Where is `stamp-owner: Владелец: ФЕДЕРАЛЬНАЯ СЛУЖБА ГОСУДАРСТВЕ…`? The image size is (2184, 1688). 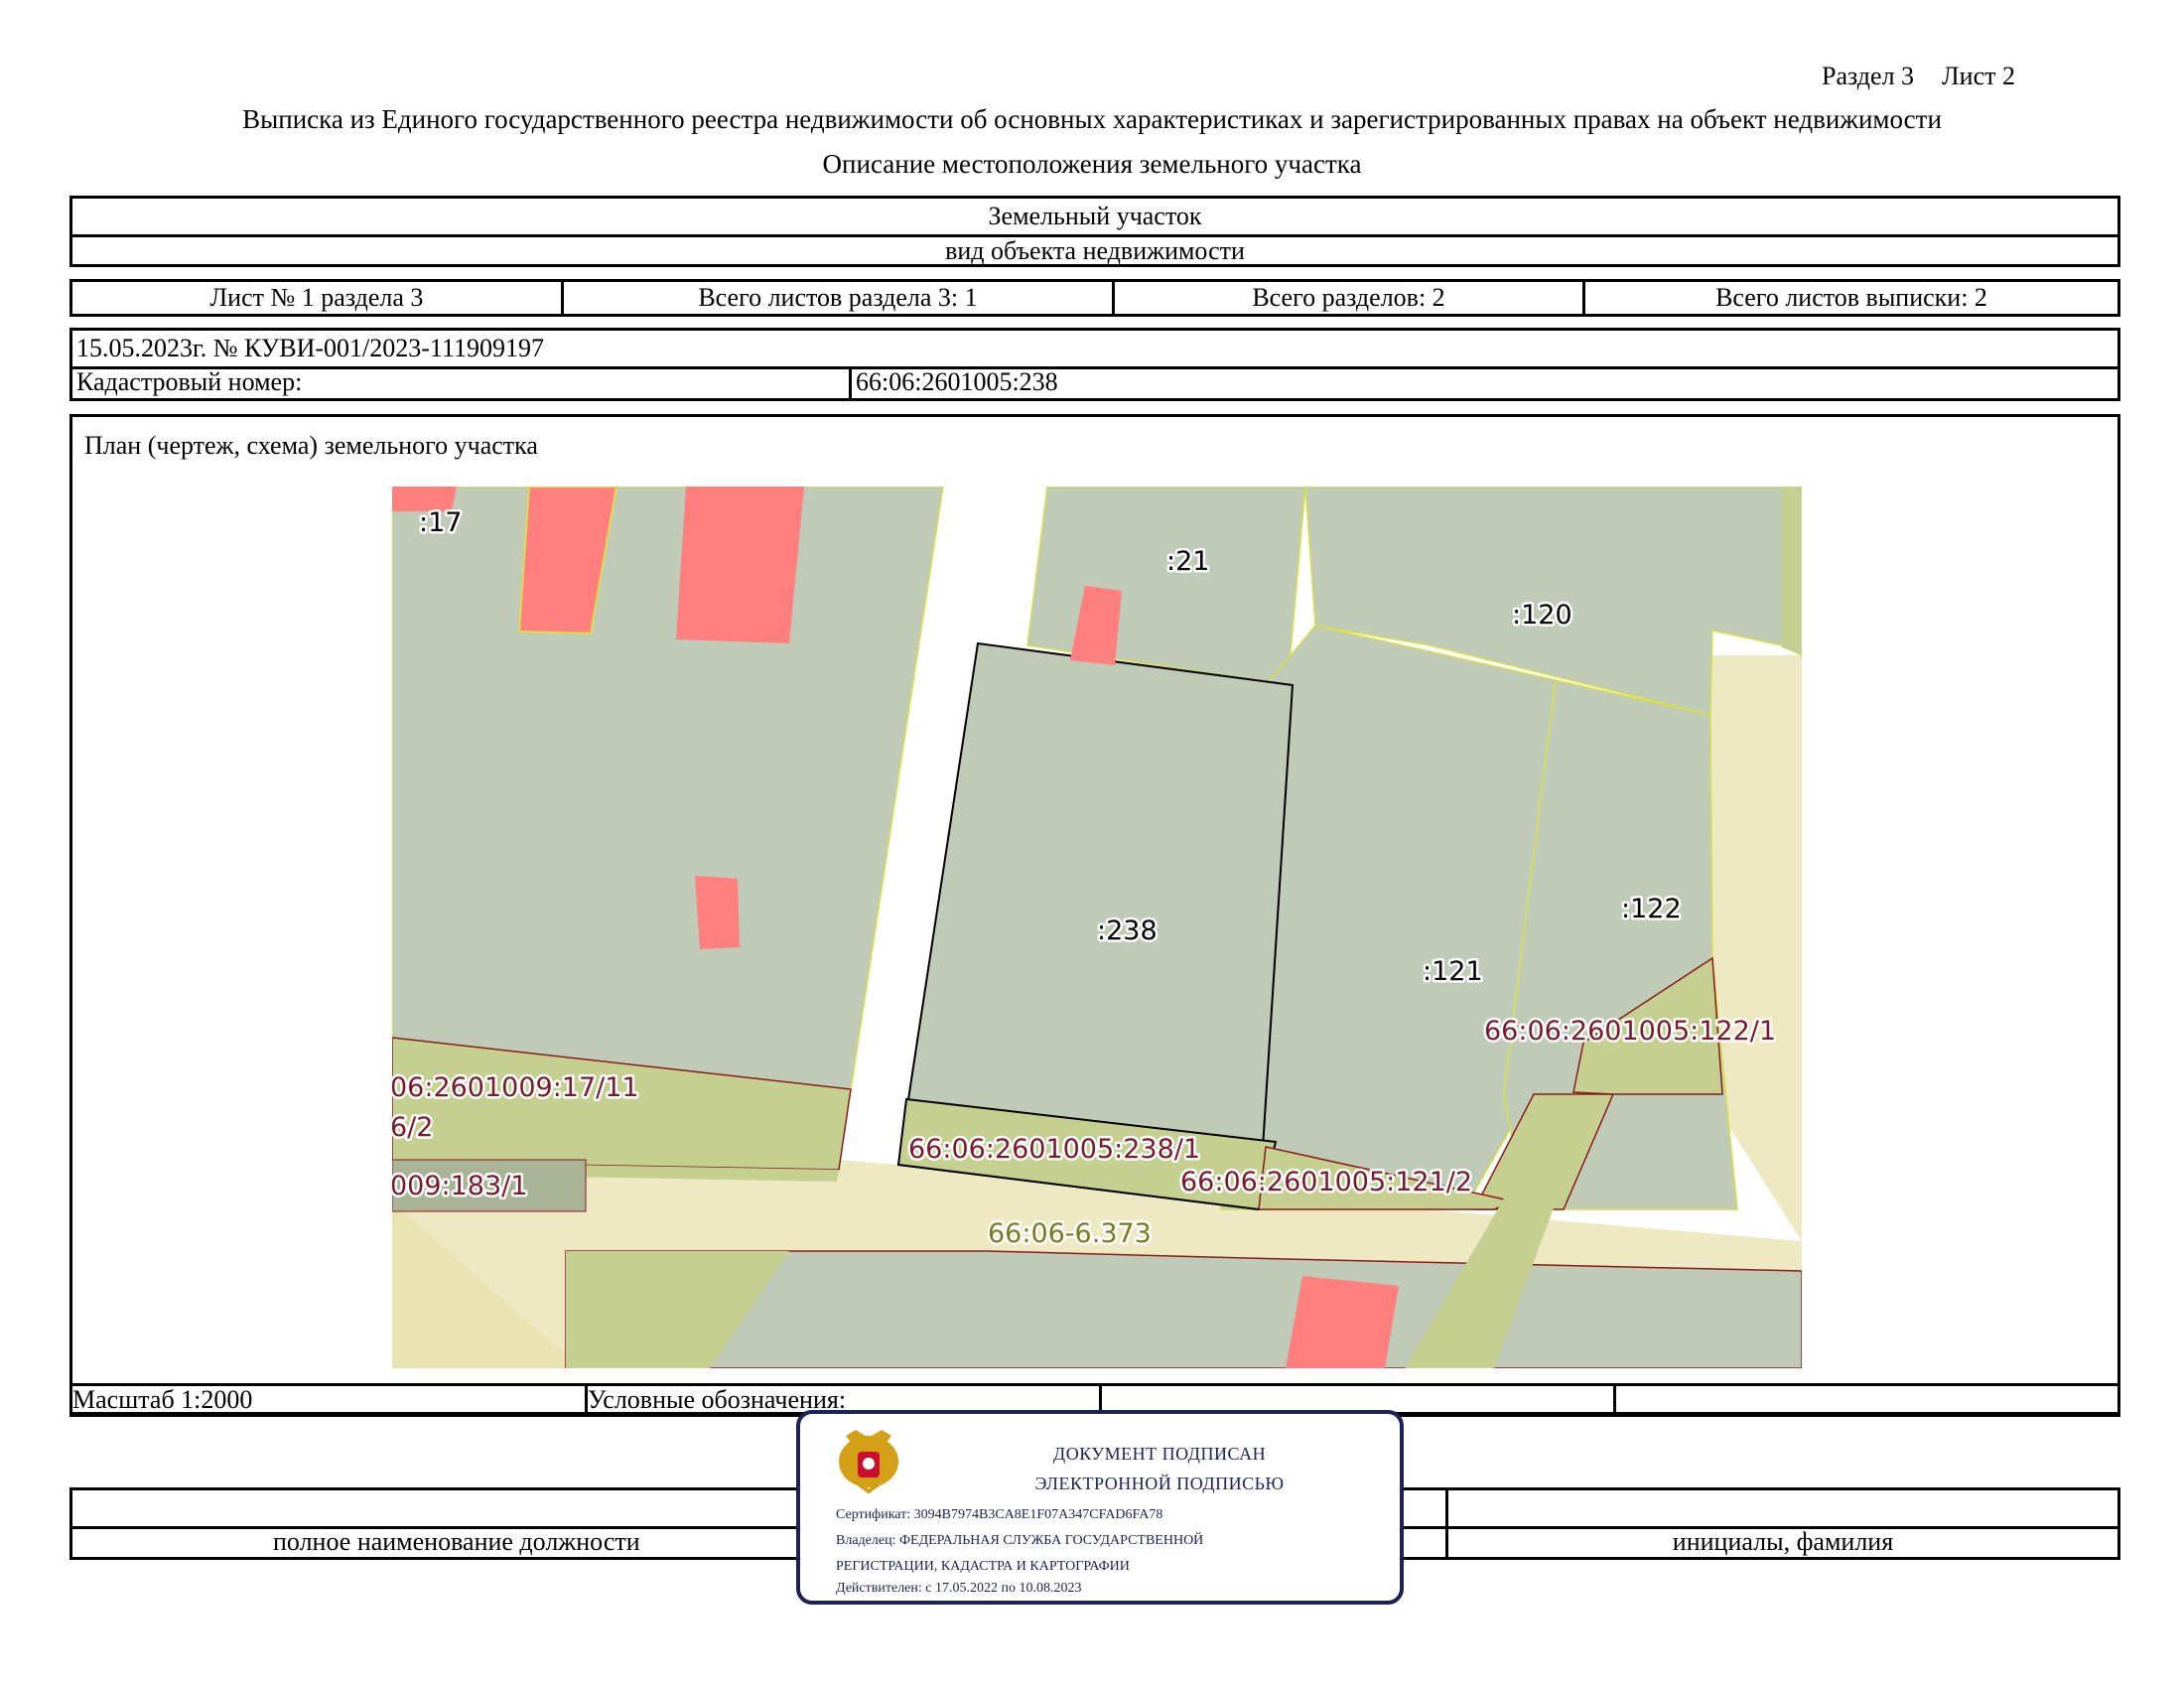 stamp-owner: Владелец: ФЕДЕРАЛЬНАЯ СЛУЖБА ГОСУДАРСТВЕ… is located at coordinates (1020, 1540).